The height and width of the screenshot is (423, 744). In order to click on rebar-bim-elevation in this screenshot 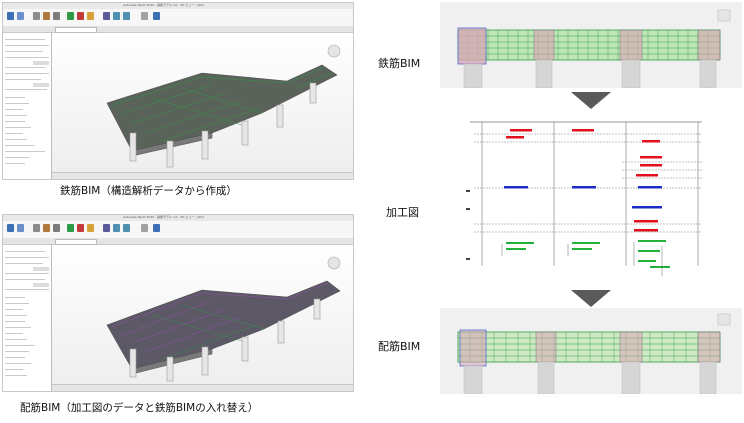, I will do `click(591, 45)`.